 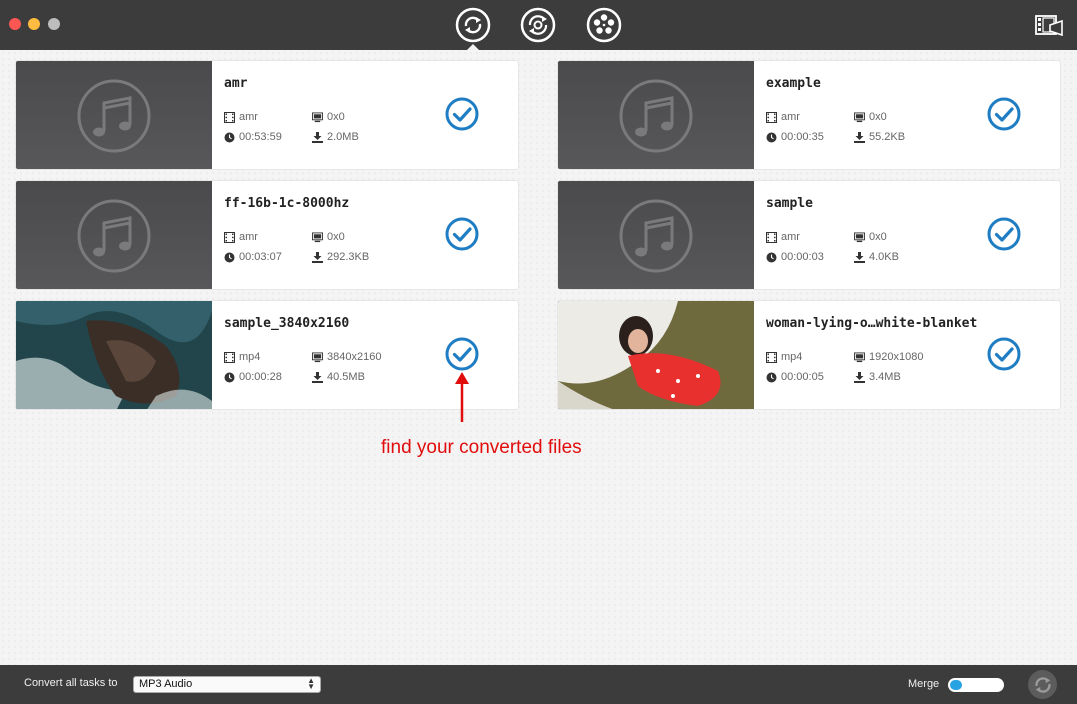 What do you see at coordinates (802, 377) in the screenshot?
I see `file-duration-value: 00:00:05` at bounding box center [802, 377].